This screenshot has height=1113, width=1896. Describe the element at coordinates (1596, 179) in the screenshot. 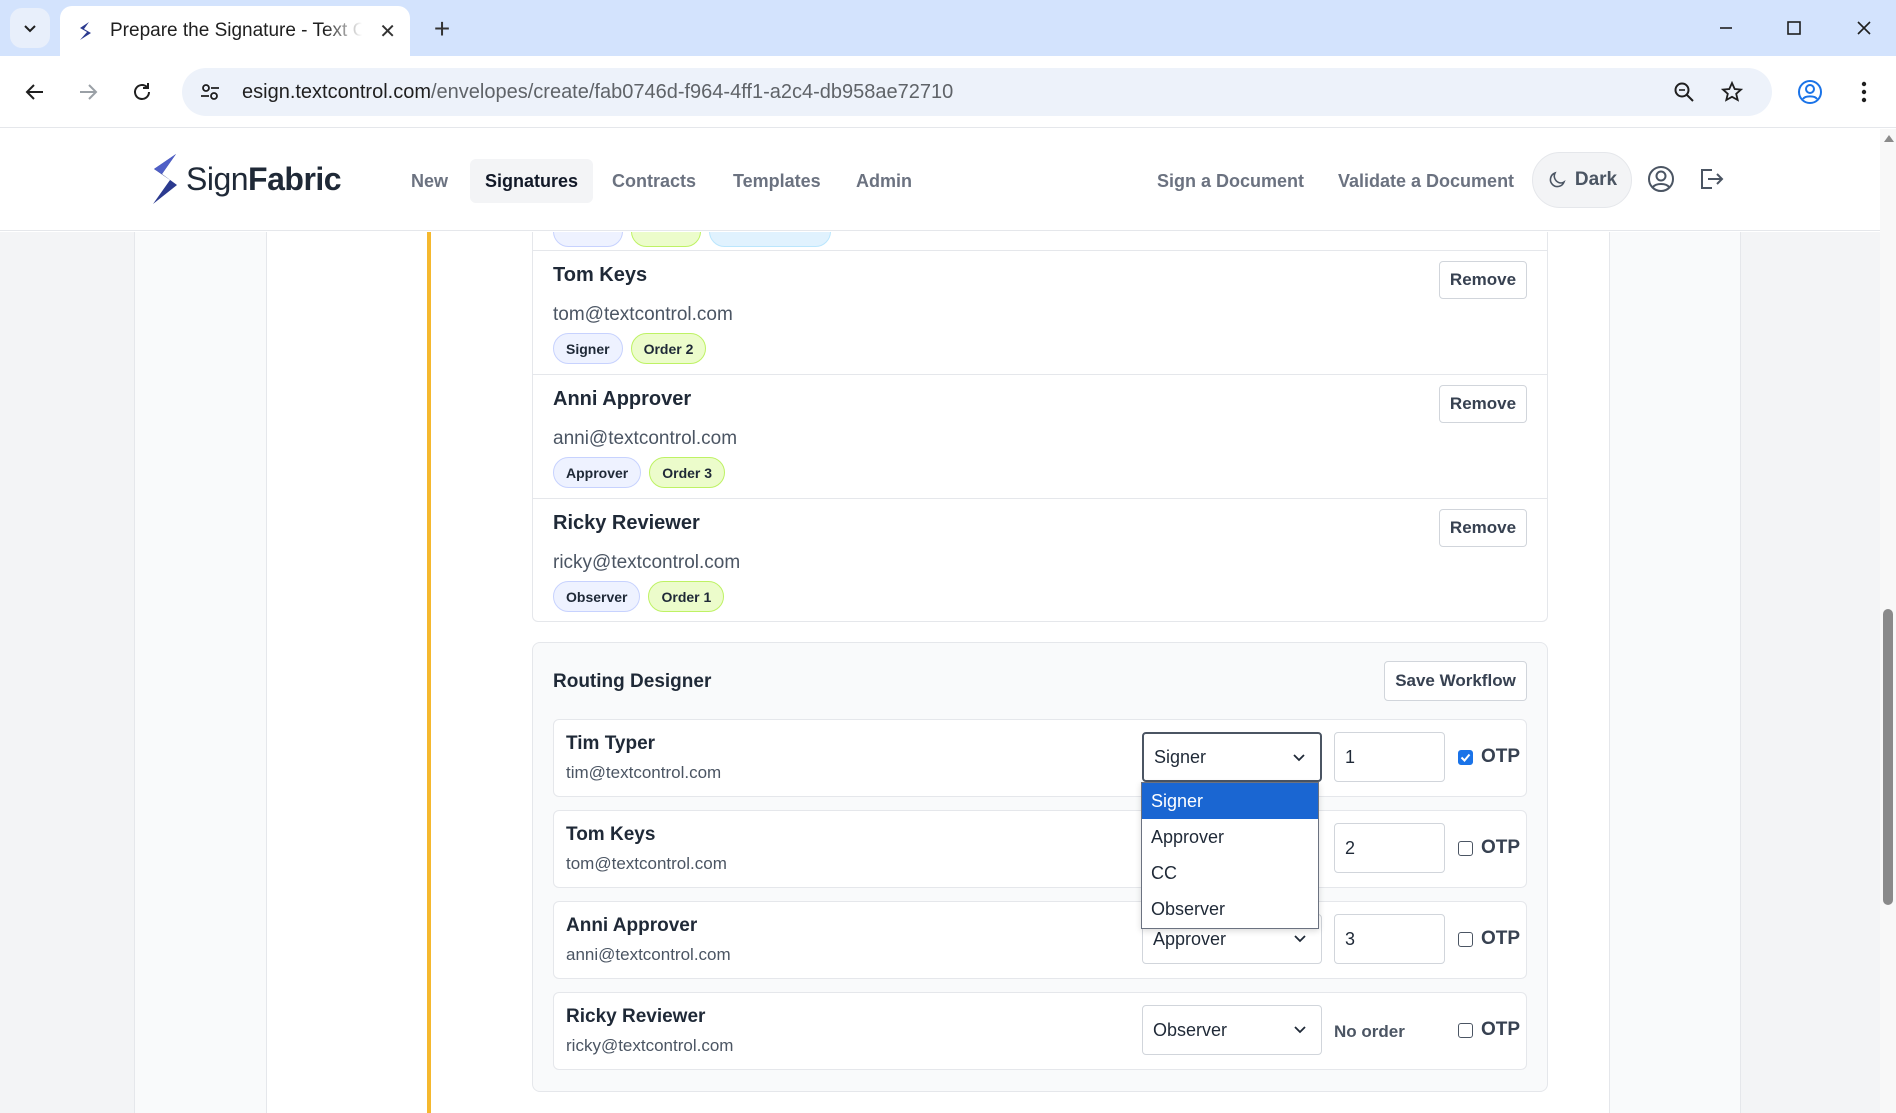

I see `dark-mode-label: Dark` at that location.